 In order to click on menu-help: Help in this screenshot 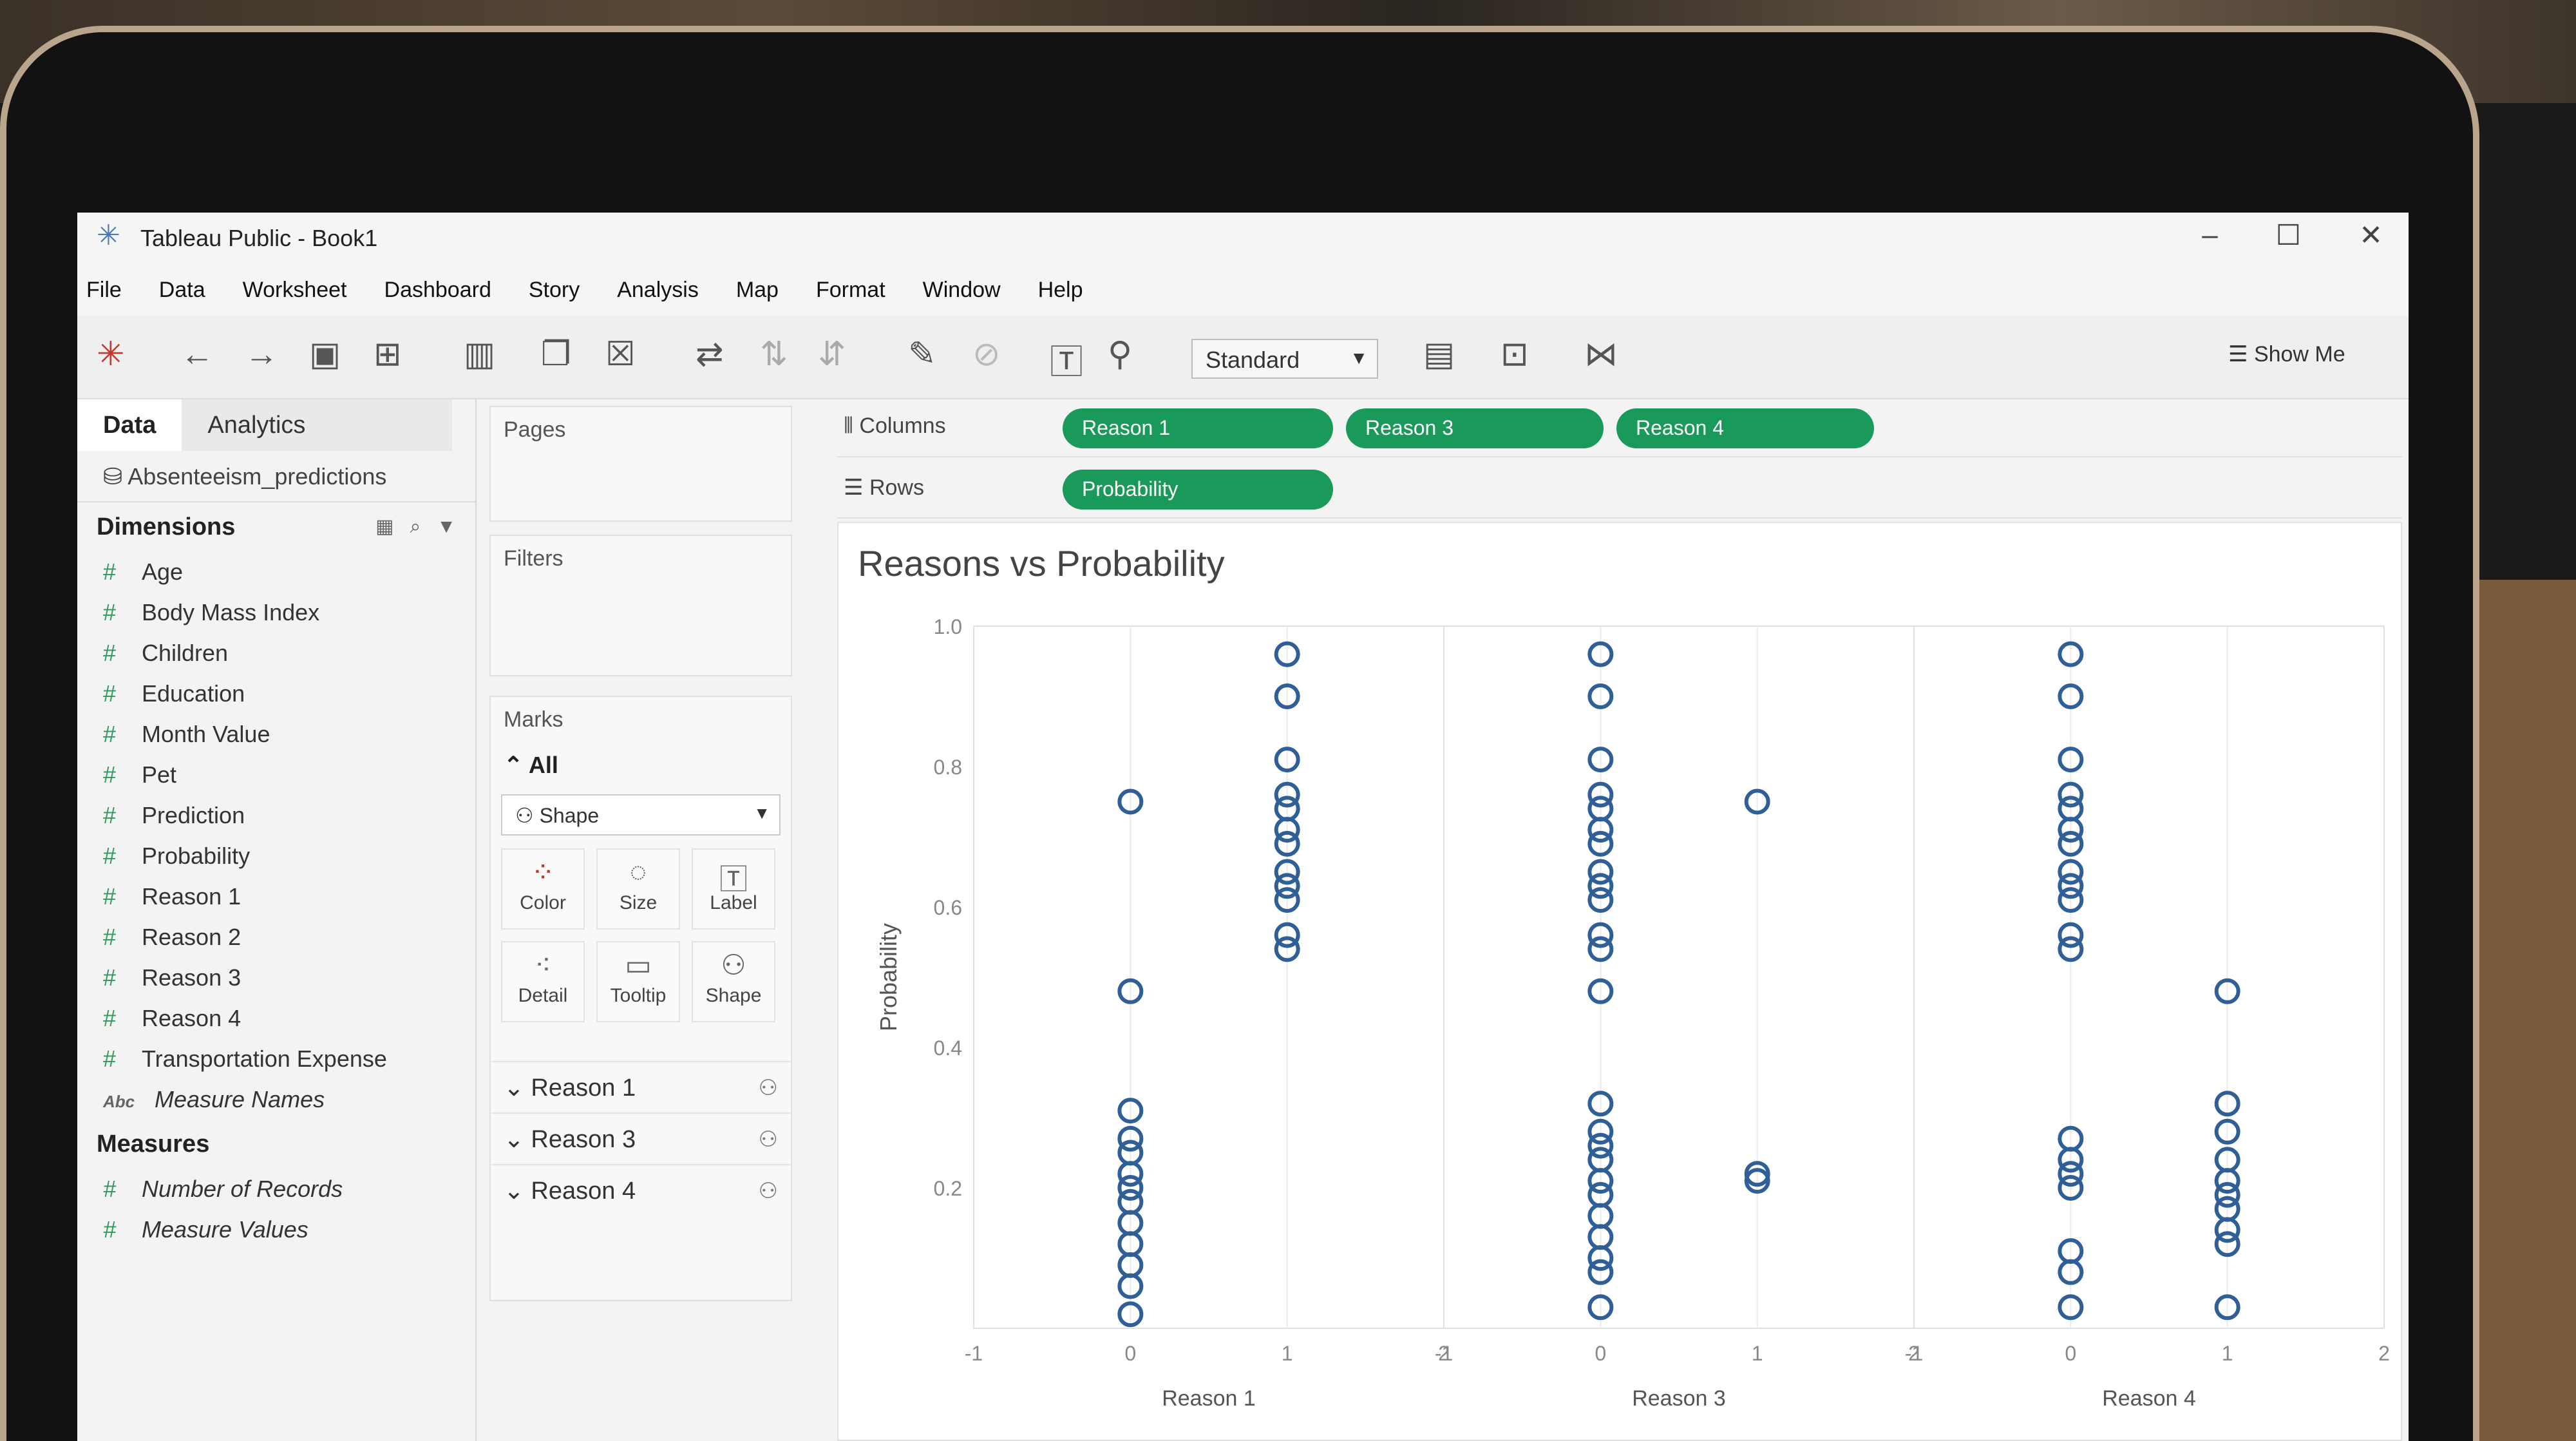, I will do `click(1060, 290)`.